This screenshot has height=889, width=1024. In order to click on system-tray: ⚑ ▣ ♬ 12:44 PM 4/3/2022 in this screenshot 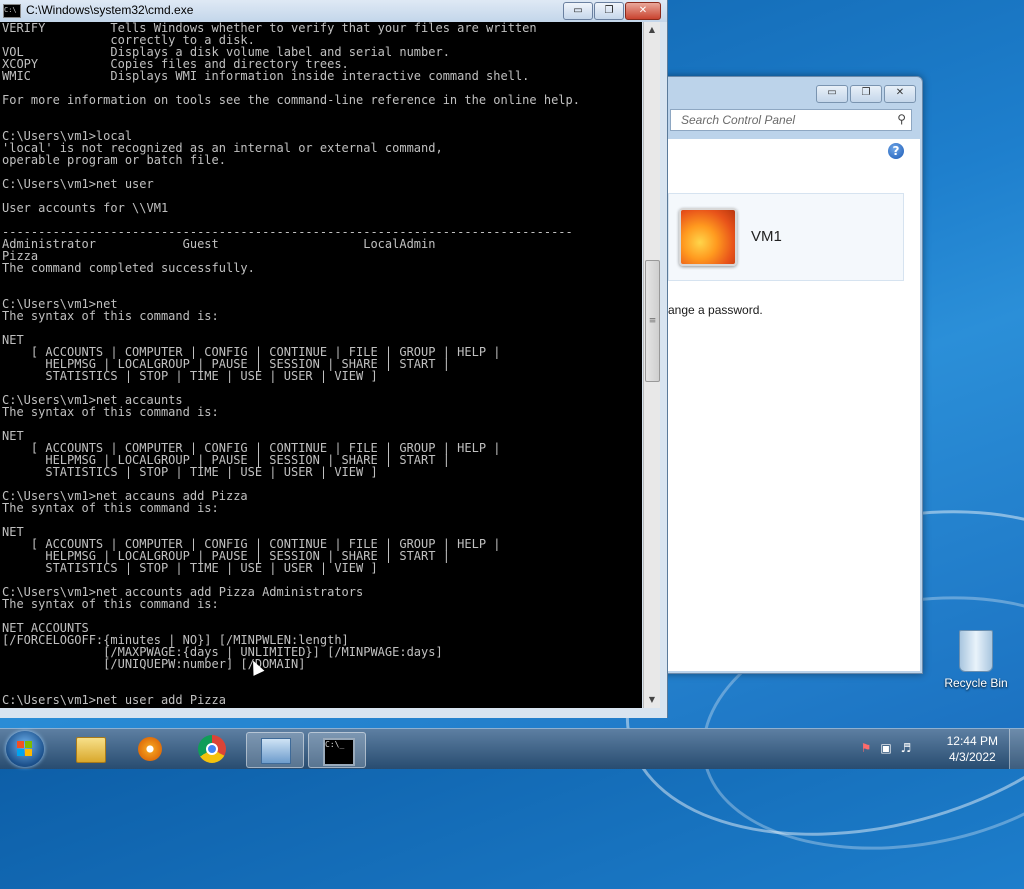, I will do `click(939, 749)`.